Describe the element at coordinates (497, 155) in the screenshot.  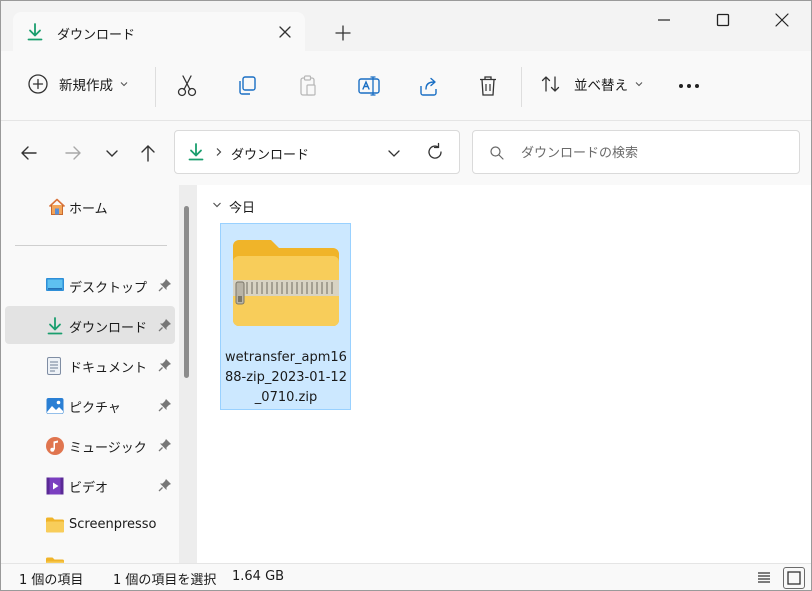
I see `search-icon` at that location.